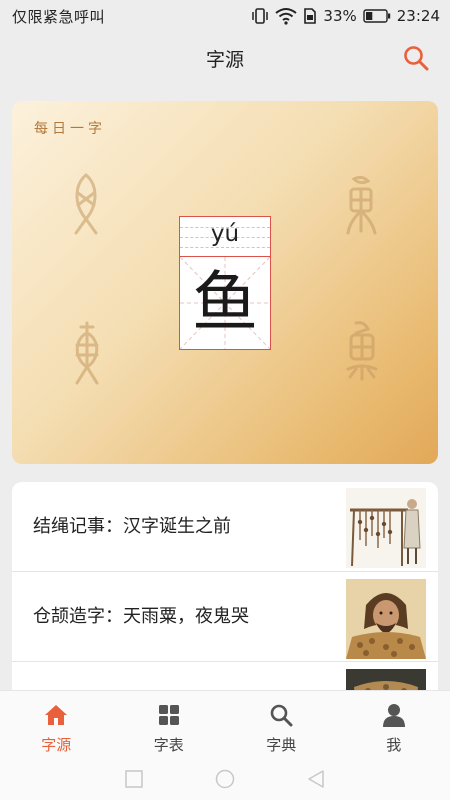 The height and width of the screenshot is (800, 450). What do you see at coordinates (362, 351) in the screenshot?
I see `seal-fish-glyph-bottom-right` at bounding box center [362, 351].